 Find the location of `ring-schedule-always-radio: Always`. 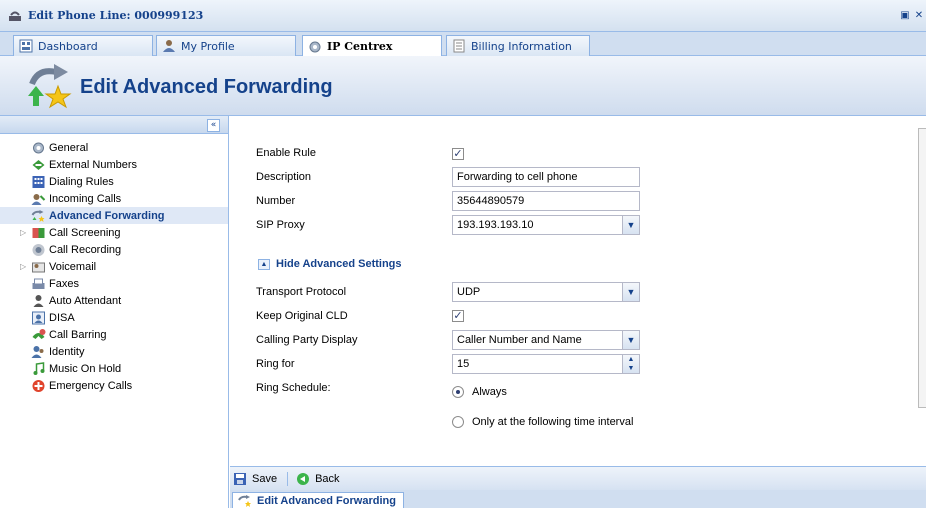

ring-schedule-always-radio: Always is located at coordinates (479, 392).